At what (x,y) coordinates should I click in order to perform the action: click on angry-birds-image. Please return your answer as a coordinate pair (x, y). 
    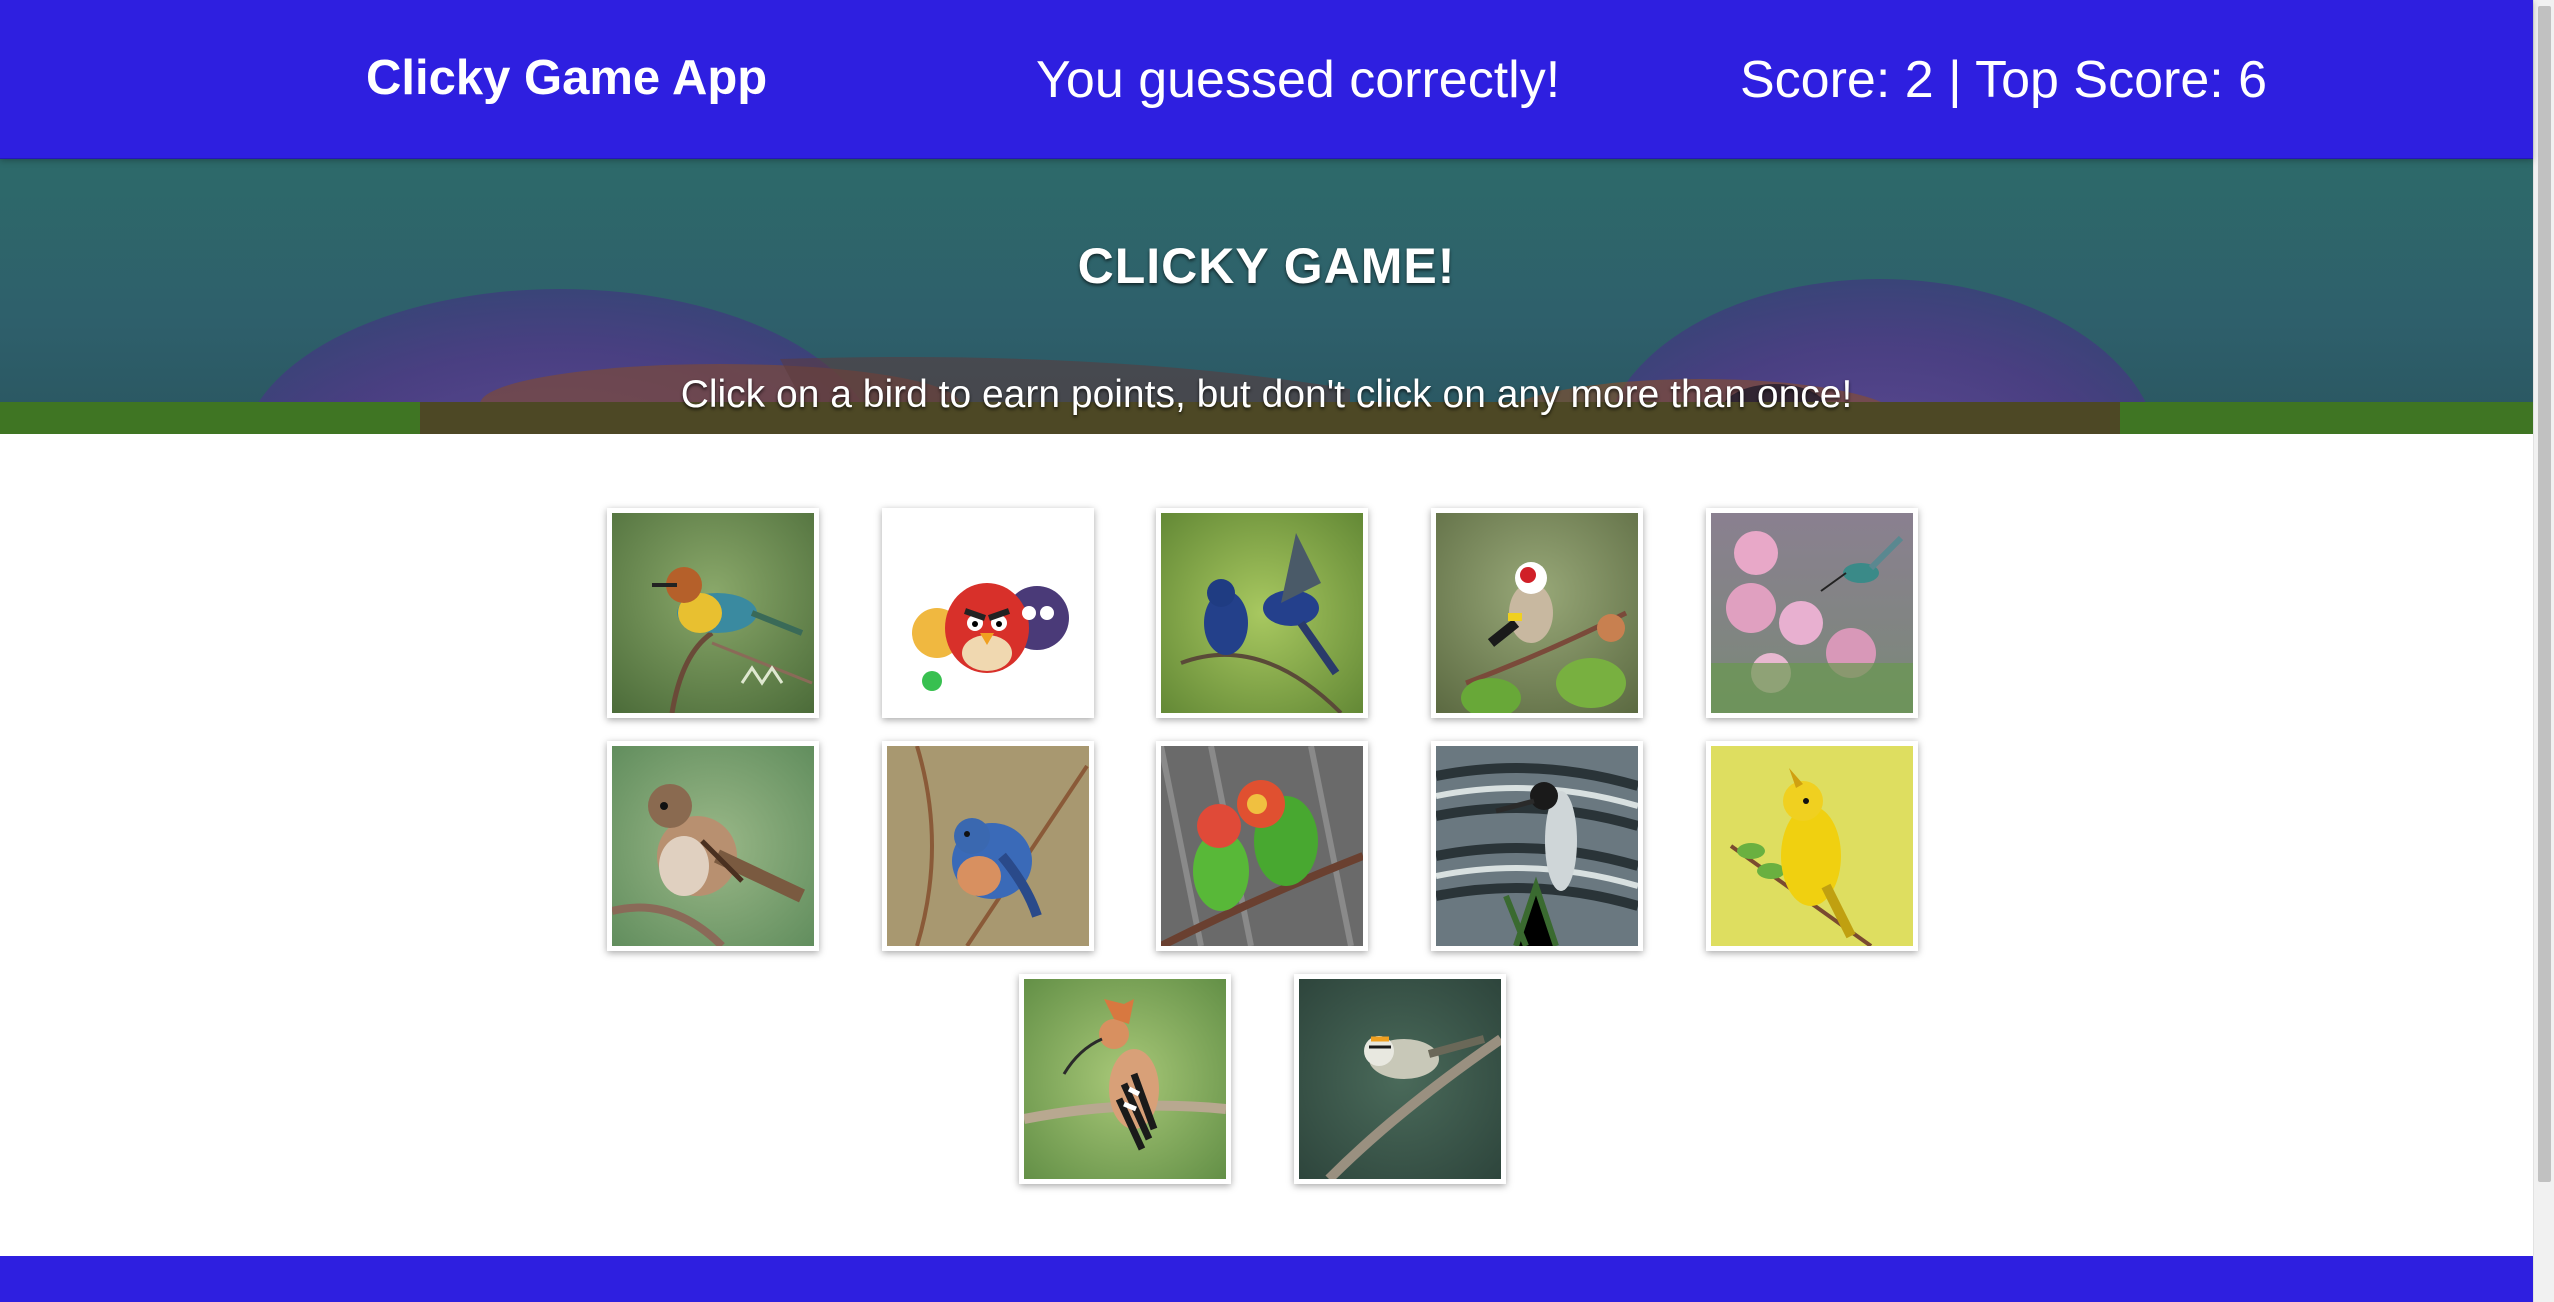
    Looking at the image, I should click on (988, 613).